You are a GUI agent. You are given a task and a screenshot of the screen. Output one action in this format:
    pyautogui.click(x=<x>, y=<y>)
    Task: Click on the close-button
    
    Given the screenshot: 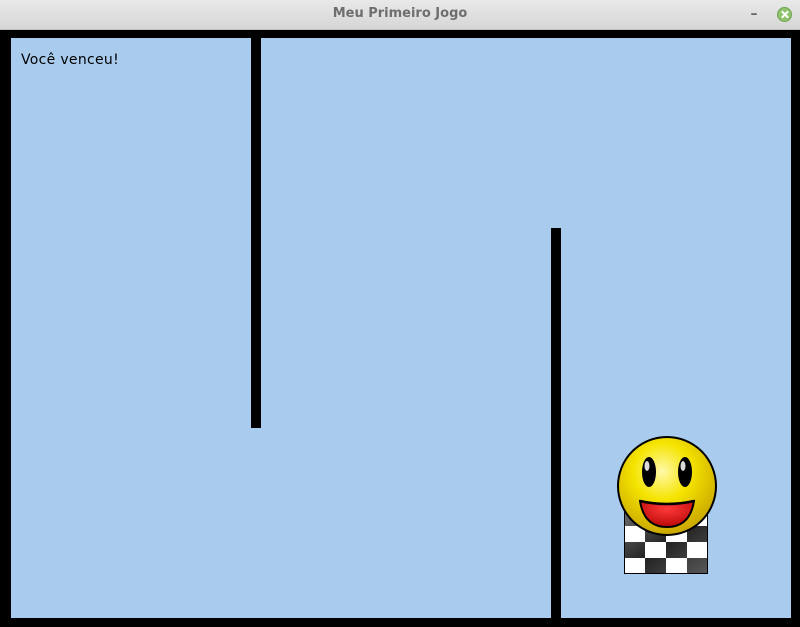 What is the action you would take?
    pyautogui.click(x=784, y=14)
    